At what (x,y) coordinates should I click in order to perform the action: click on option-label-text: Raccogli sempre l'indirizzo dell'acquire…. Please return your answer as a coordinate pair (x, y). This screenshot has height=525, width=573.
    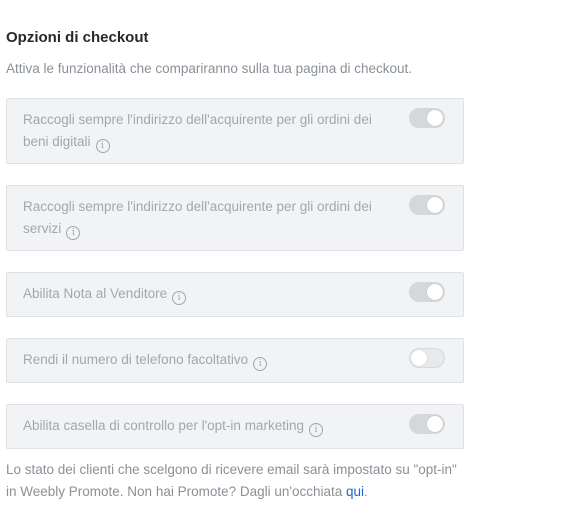
    Looking at the image, I should click on (197, 130).